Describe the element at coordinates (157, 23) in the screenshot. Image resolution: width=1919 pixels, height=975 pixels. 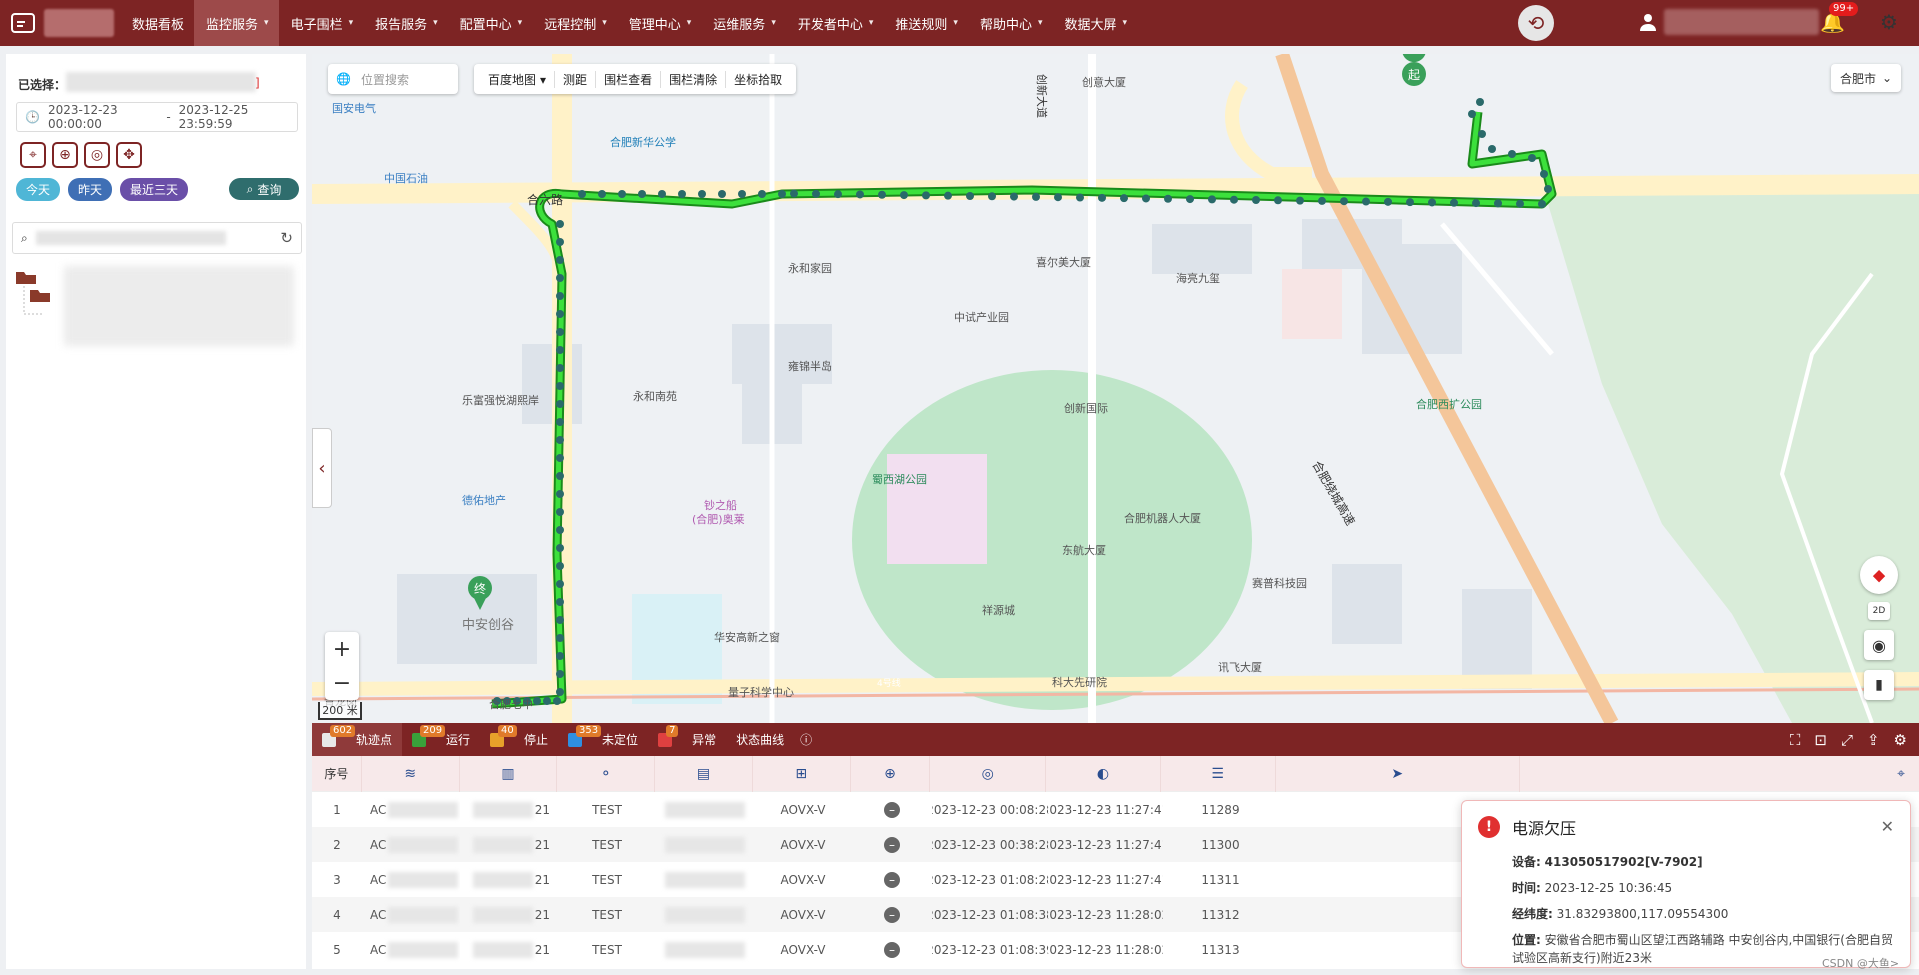
I see `nav-item-0: 数据看板` at that location.